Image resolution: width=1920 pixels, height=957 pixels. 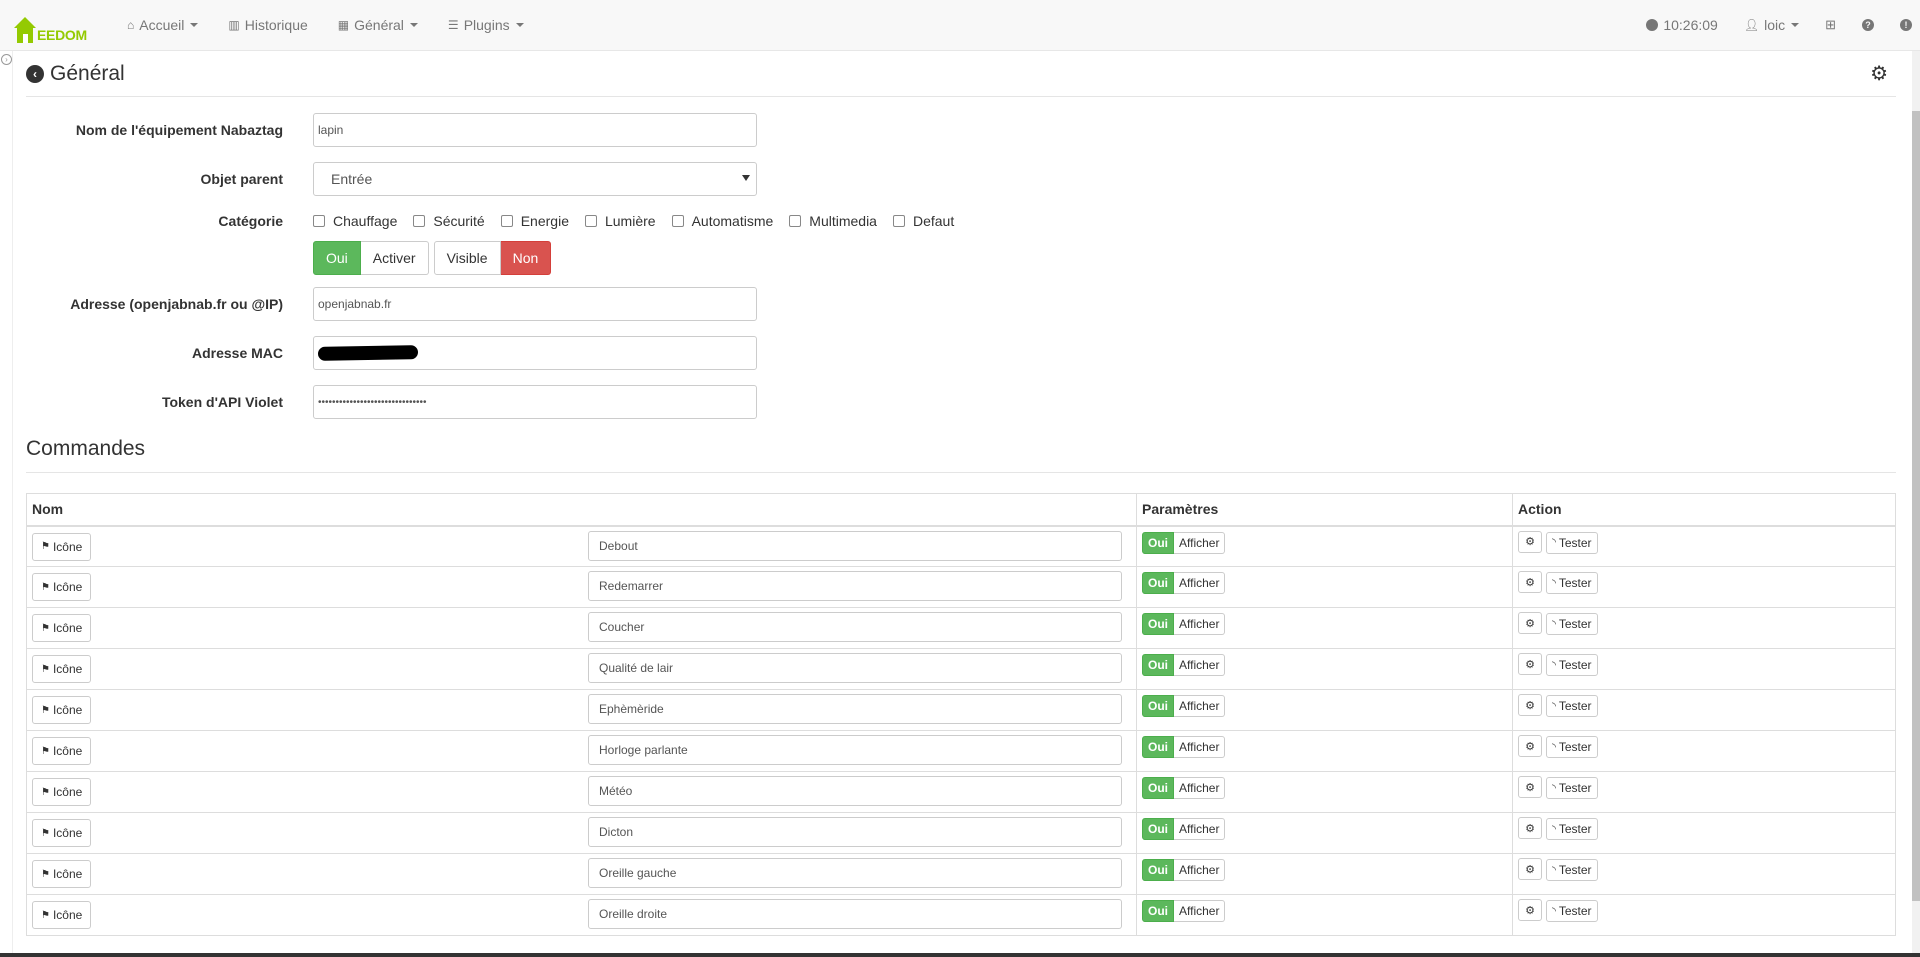 I want to click on cmd-name-input: Horloge parlante, so click(x=855, y=750).